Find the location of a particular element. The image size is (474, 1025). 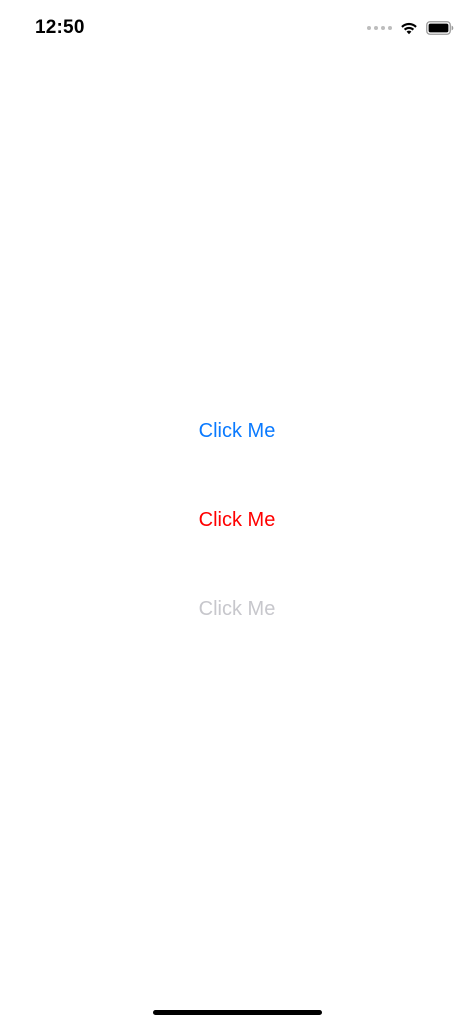

battery-icon is located at coordinates (440, 28).